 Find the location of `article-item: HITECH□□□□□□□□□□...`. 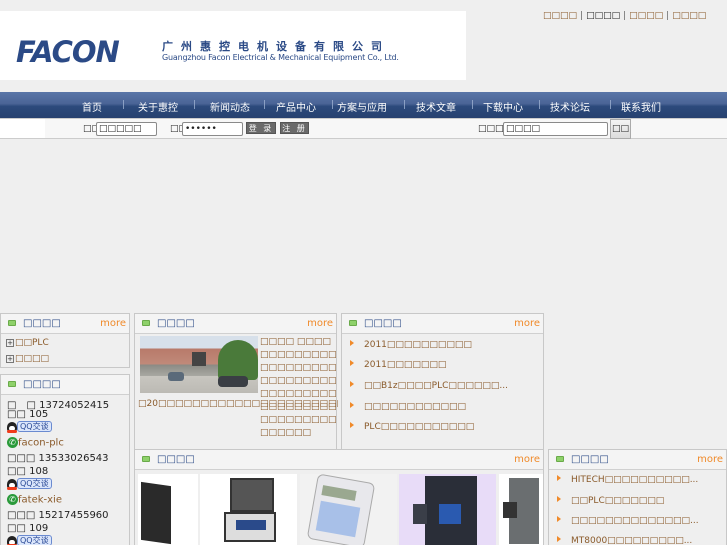

article-item: HITECH□□□□□□□□□□... is located at coordinates (627, 480).